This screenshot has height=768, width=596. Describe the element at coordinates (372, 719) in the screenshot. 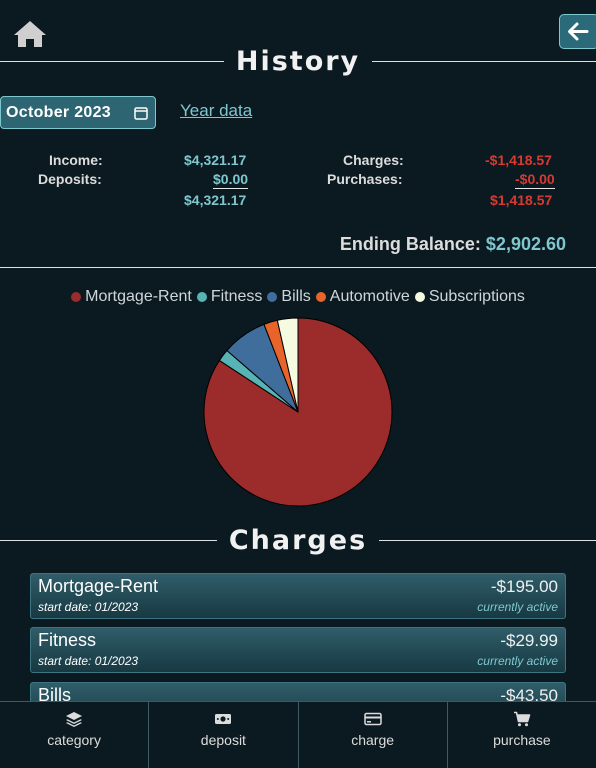

I see `credit-card-icon` at that location.